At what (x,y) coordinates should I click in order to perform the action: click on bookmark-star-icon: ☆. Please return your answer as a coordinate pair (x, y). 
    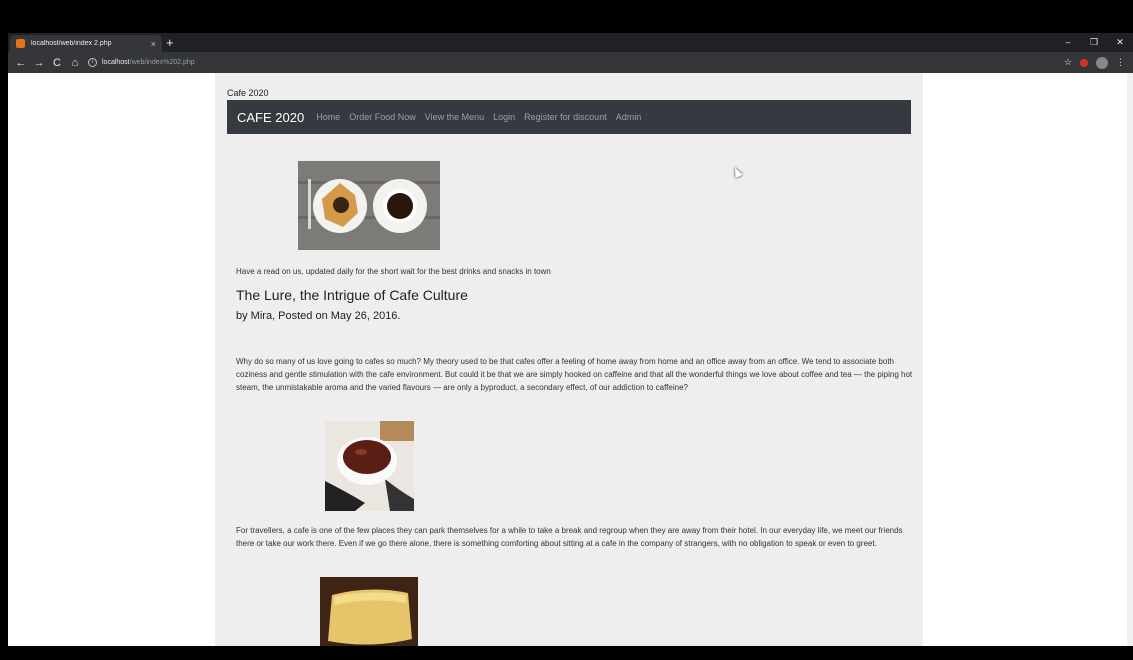
    Looking at the image, I should click on (1068, 62).